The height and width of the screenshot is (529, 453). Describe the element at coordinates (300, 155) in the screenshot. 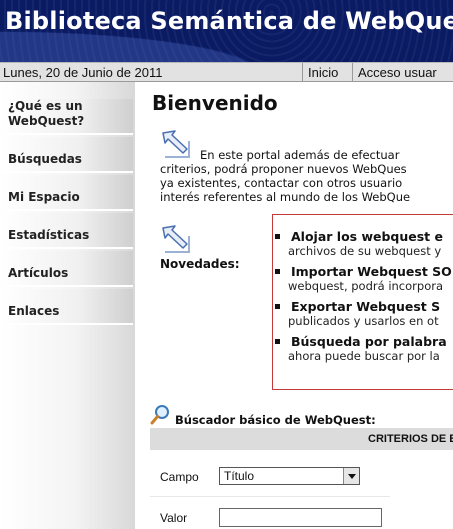

I see `intro-line: En este portal además de efectuar` at that location.